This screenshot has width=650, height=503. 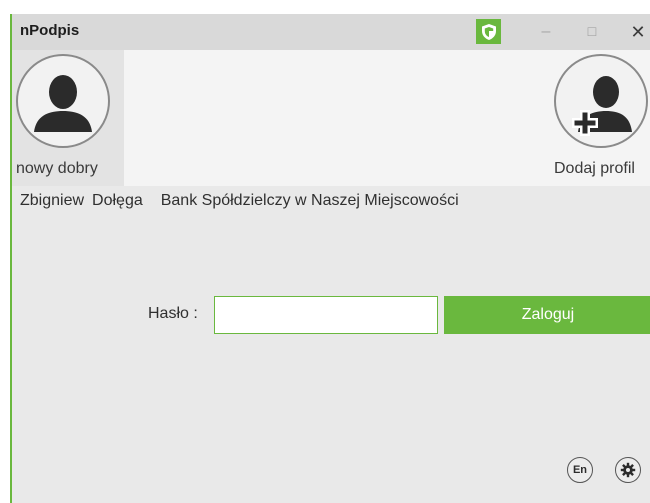 What do you see at coordinates (547, 315) in the screenshot?
I see `login-button: Zaloguj` at bounding box center [547, 315].